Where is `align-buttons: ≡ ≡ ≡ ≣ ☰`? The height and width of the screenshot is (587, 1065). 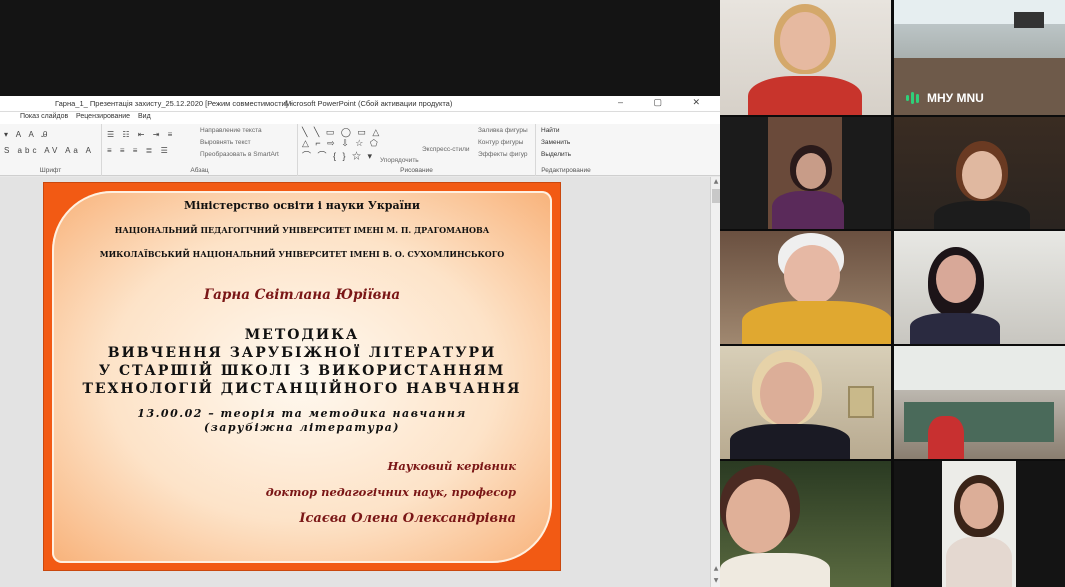
align-buttons: ≡ ≡ ≡ ≣ ☰ is located at coordinates (139, 150).